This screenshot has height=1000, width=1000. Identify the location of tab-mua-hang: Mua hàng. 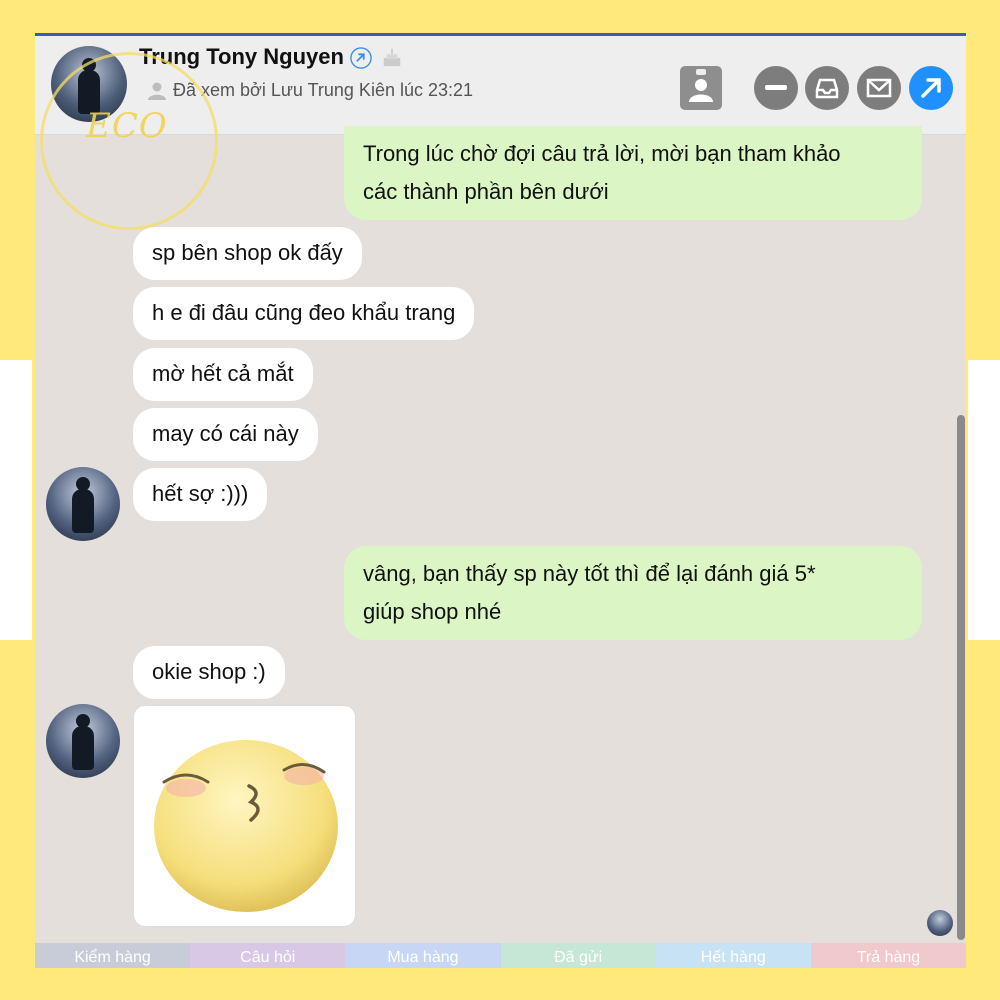
(423, 955).